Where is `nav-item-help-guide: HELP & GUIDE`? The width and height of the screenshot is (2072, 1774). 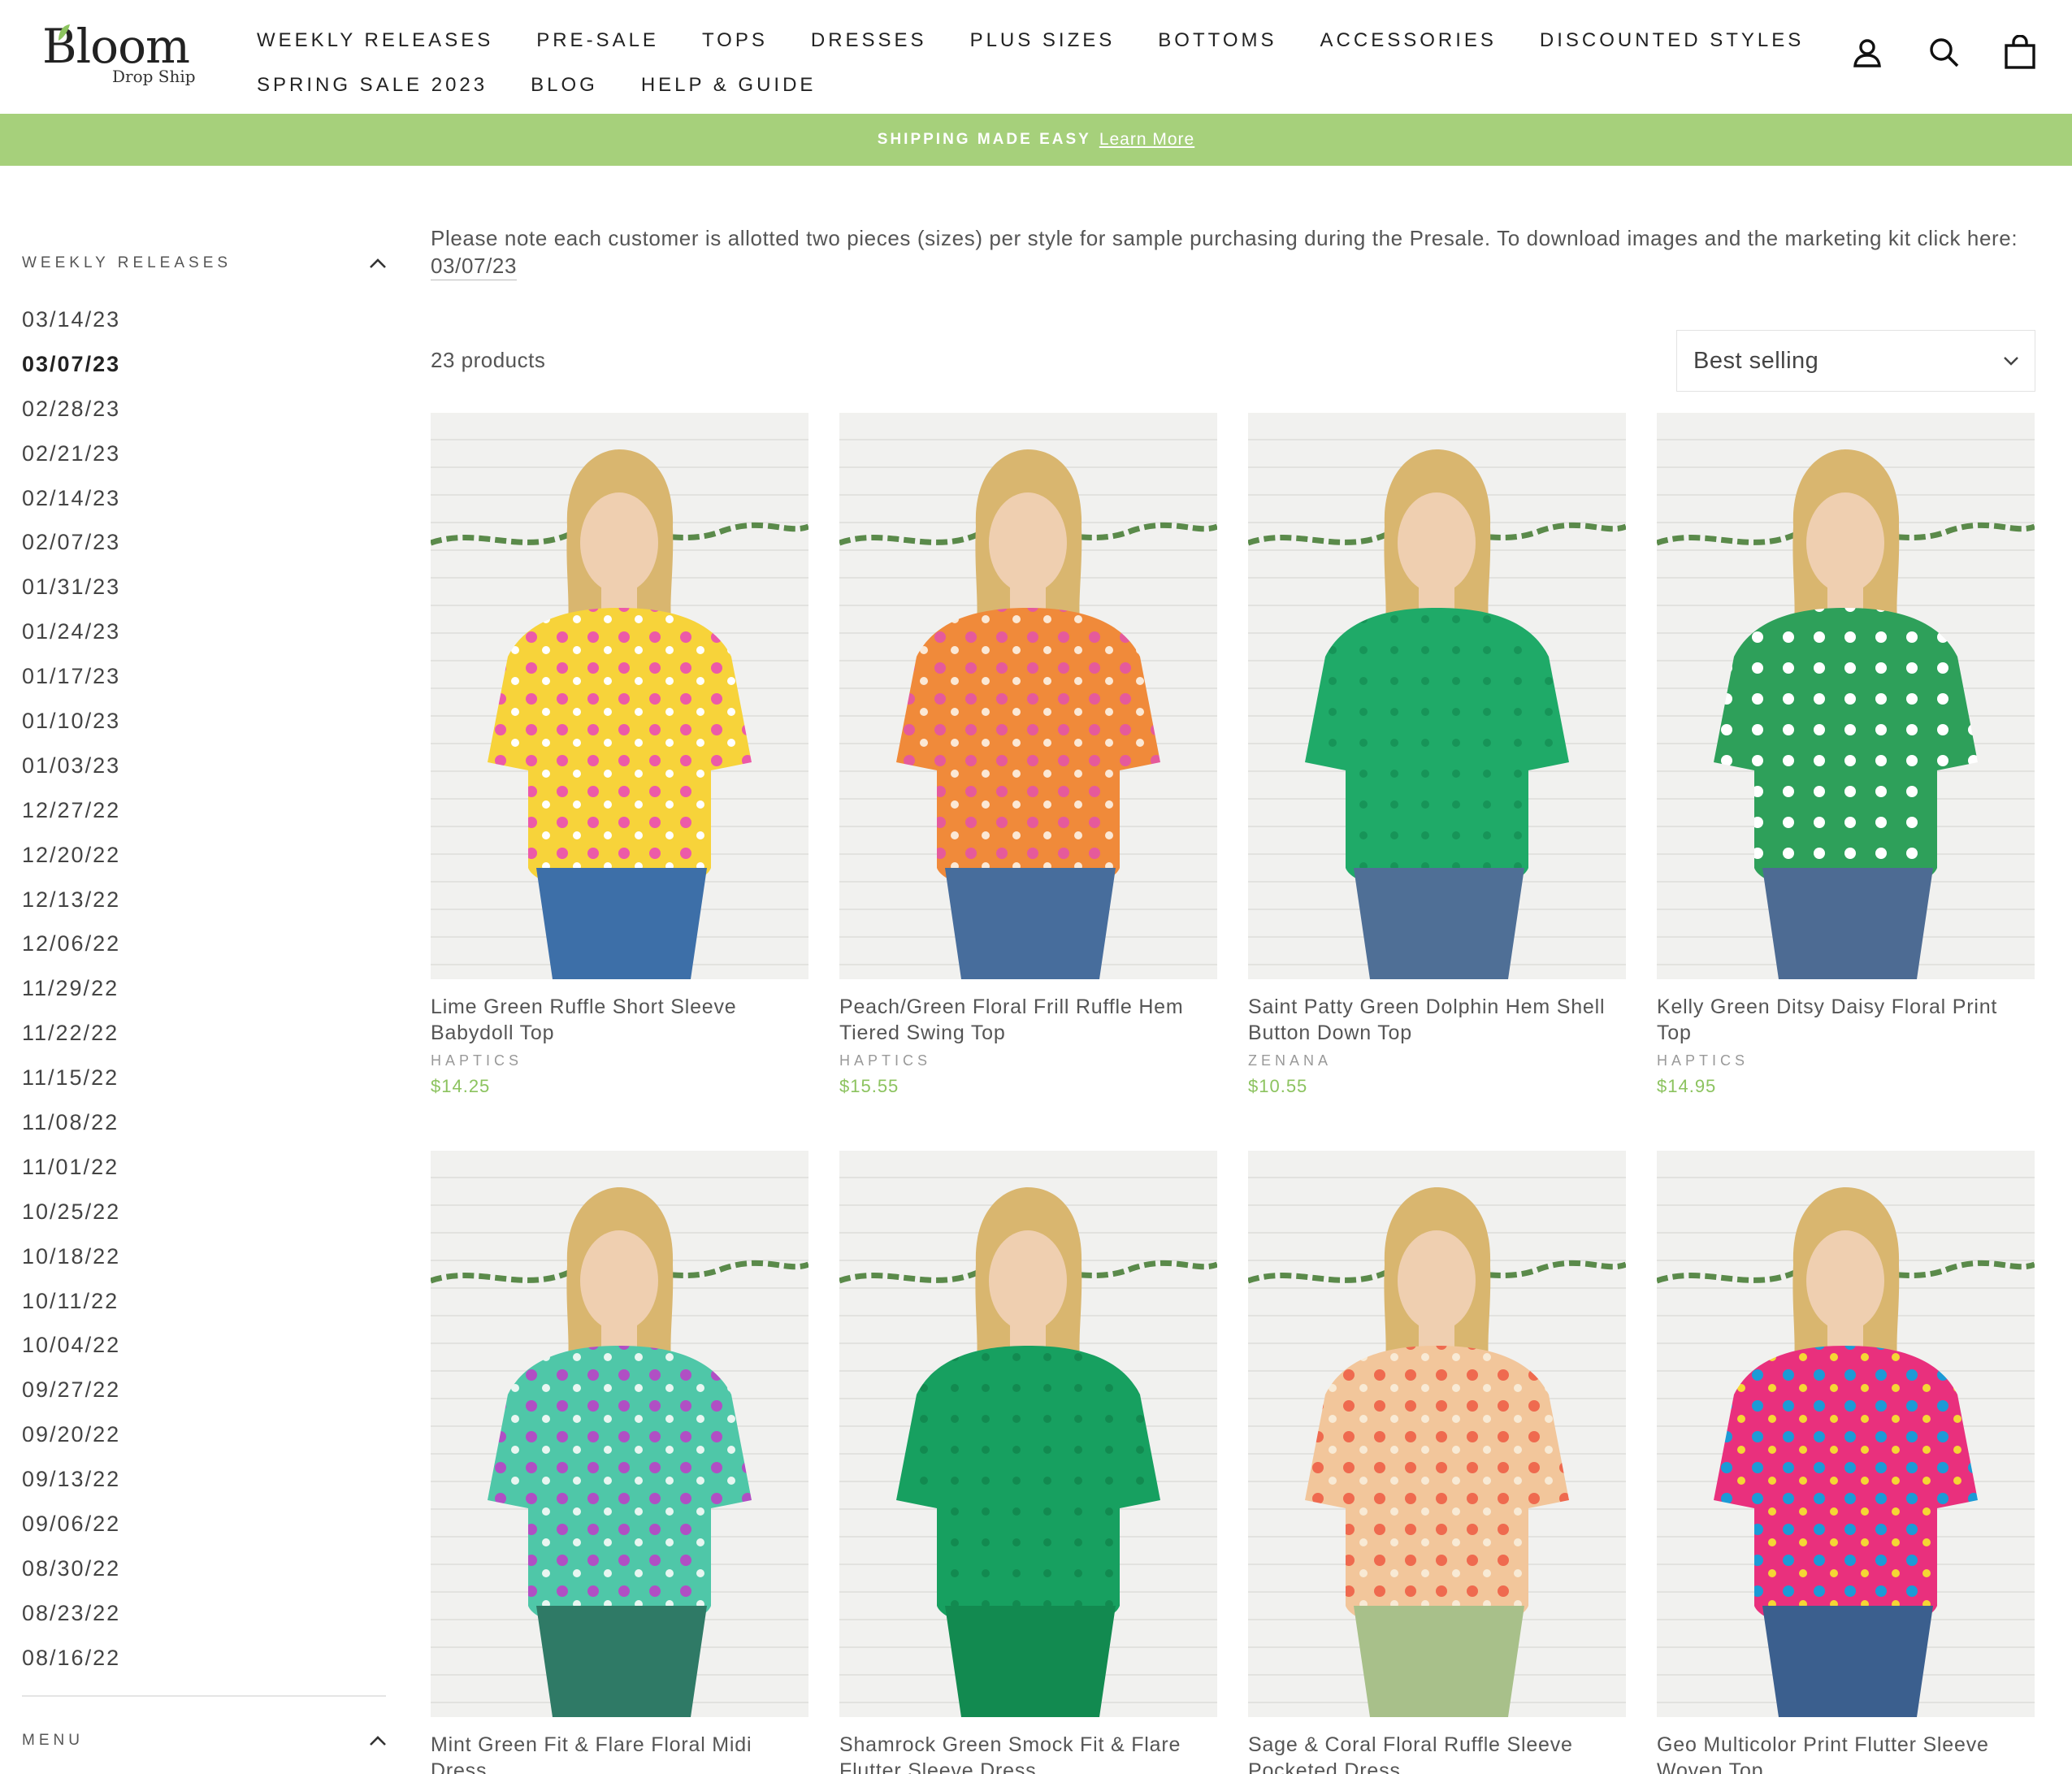
nav-item-help-guide: HELP & GUIDE is located at coordinates (729, 85).